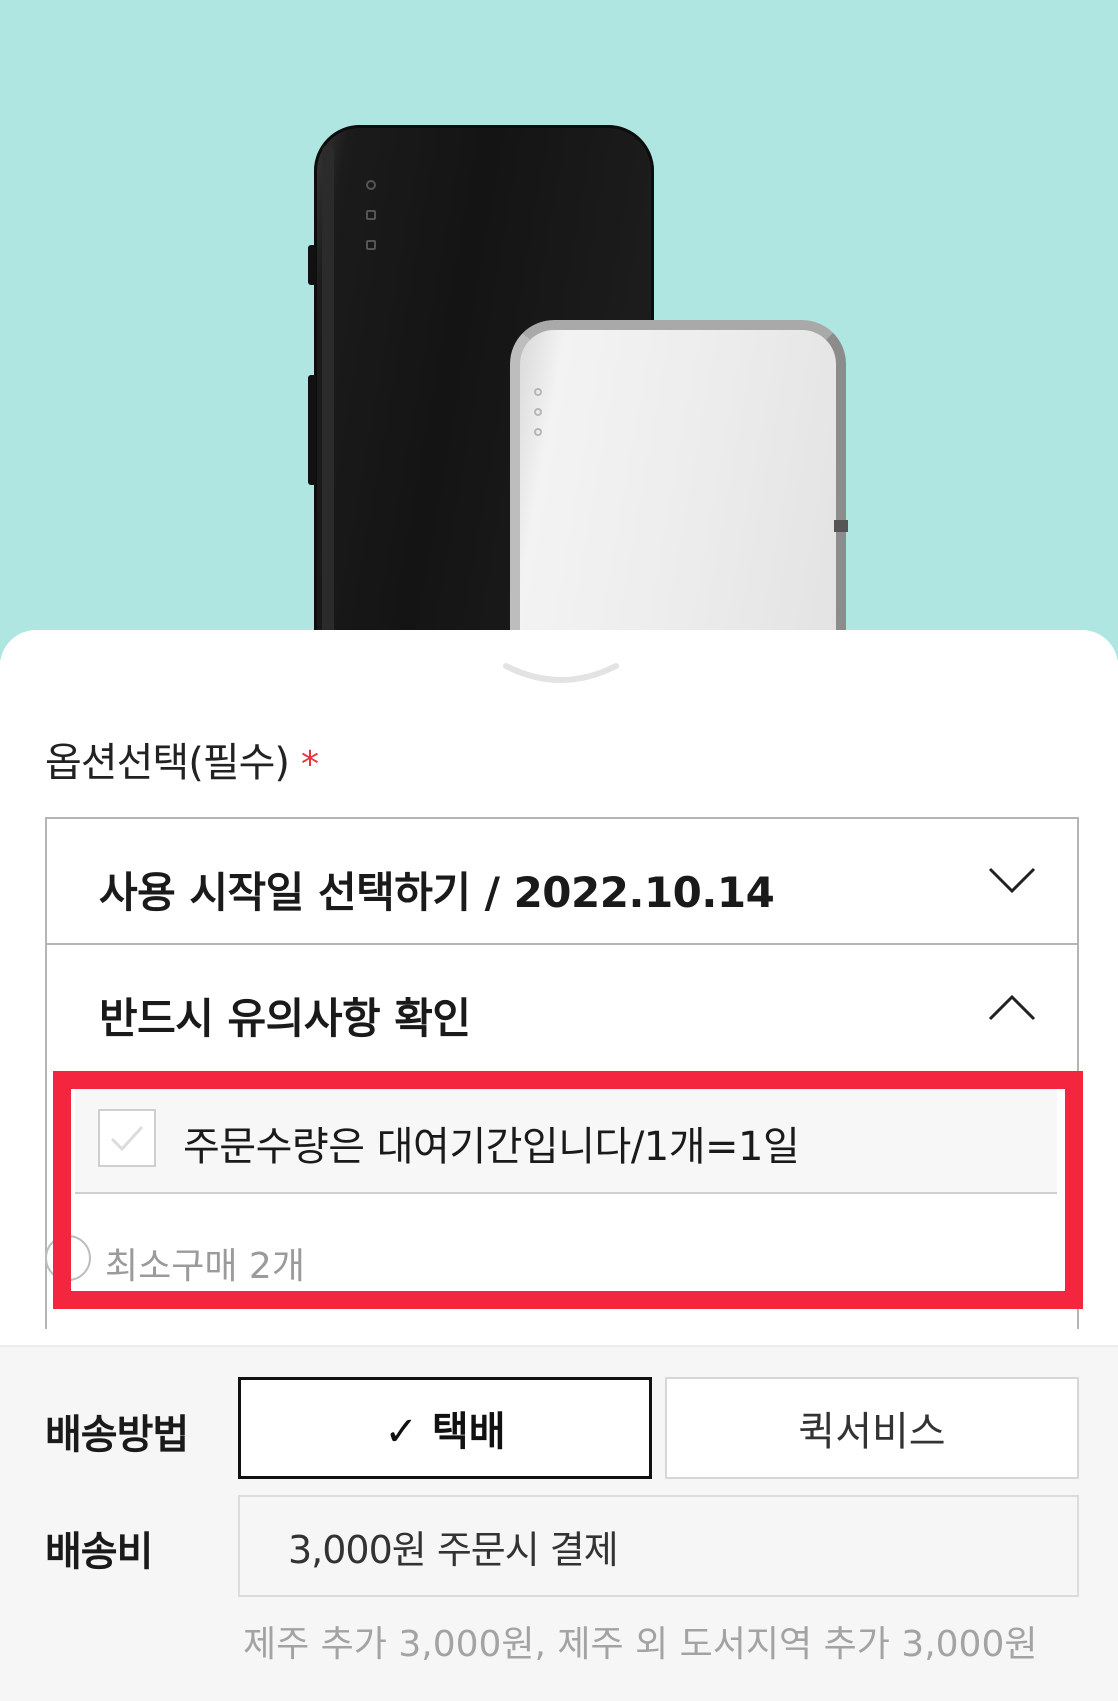 This screenshot has height=1701, width=1118. Describe the element at coordinates (640, 1644) in the screenshot. I see `delivery-extra-fee-note: 제주 추가 3,000원, 제주 외 도서지역 추가 3,000원` at that location.